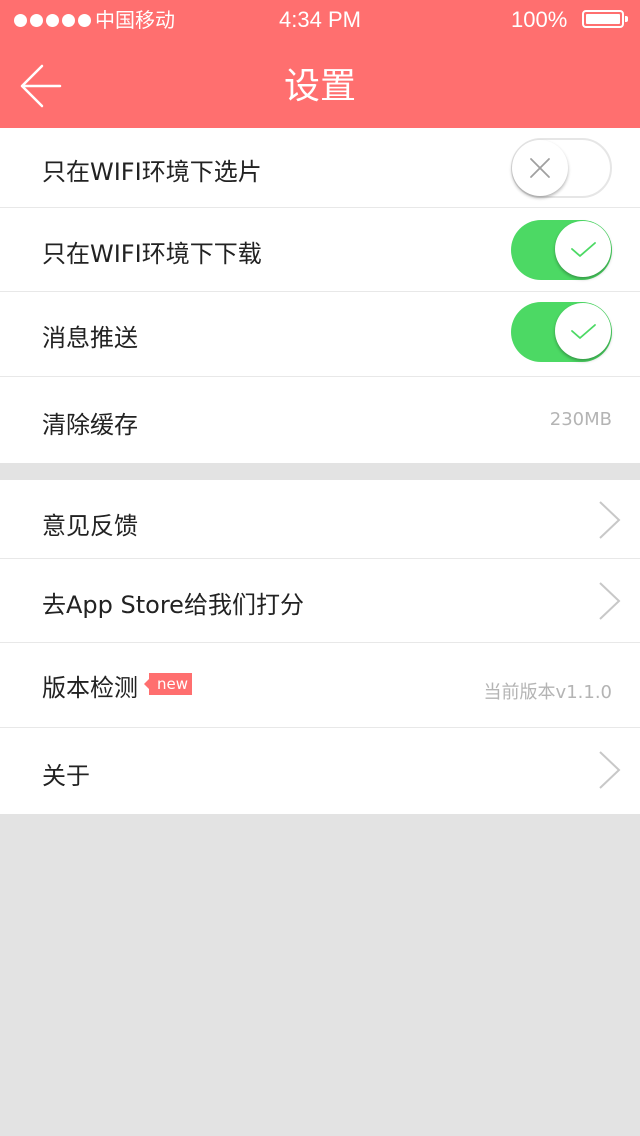 This screenshot has width=640, height=1136. I want to click on setting-row-clear-cache: 清除缓存 230MB, so click(320, 420).